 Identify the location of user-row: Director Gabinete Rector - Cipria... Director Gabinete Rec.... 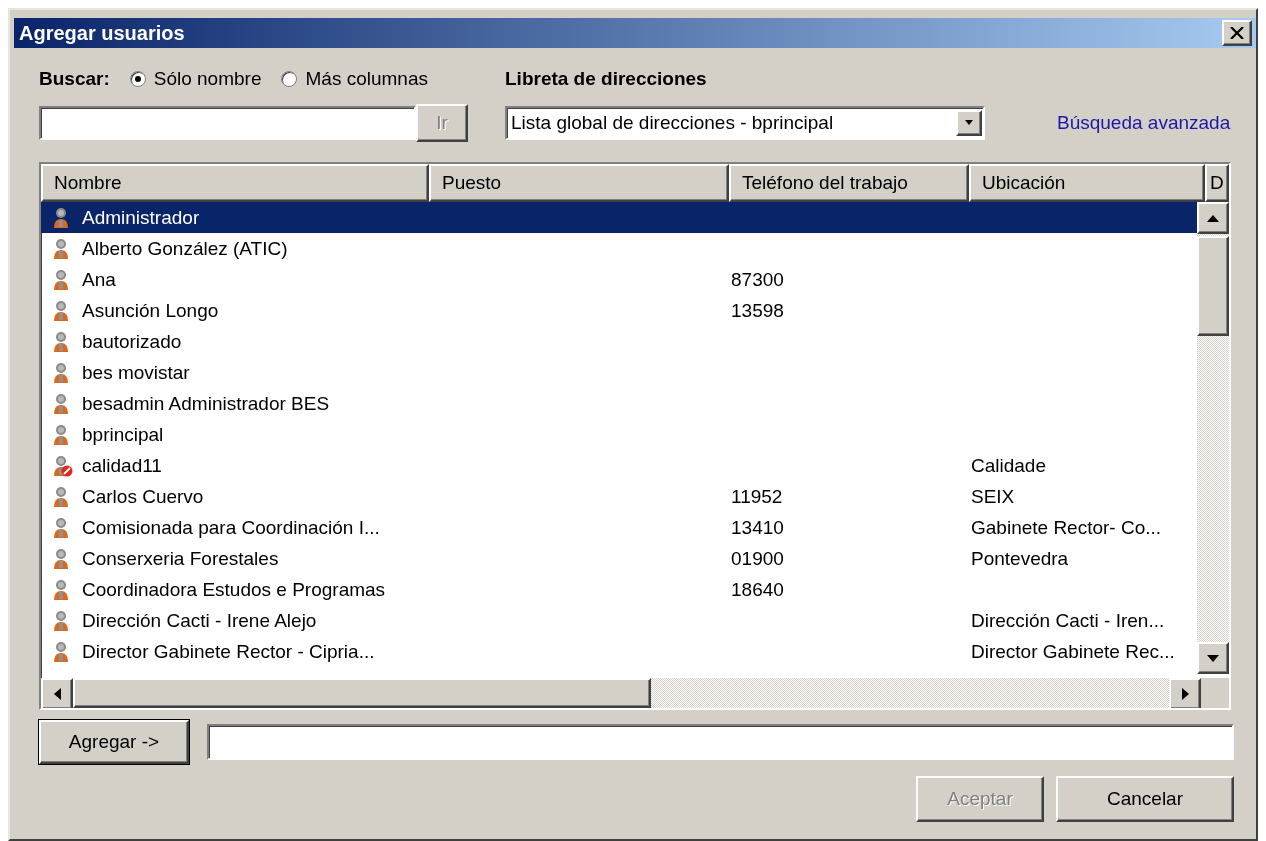
(619, 651).